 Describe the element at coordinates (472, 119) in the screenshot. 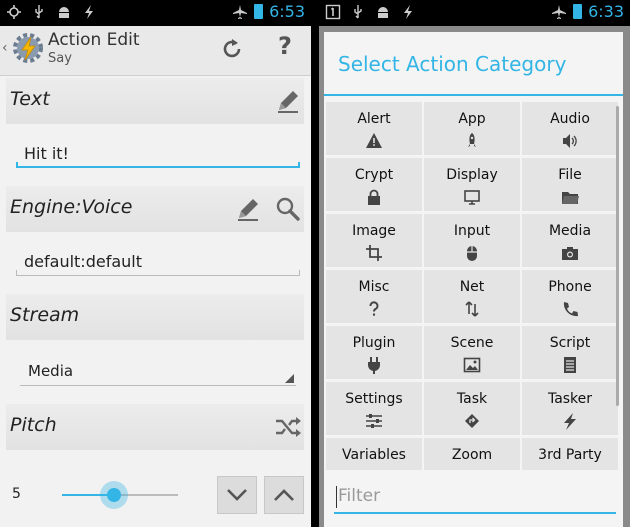

I see `category-label: App` at that location.